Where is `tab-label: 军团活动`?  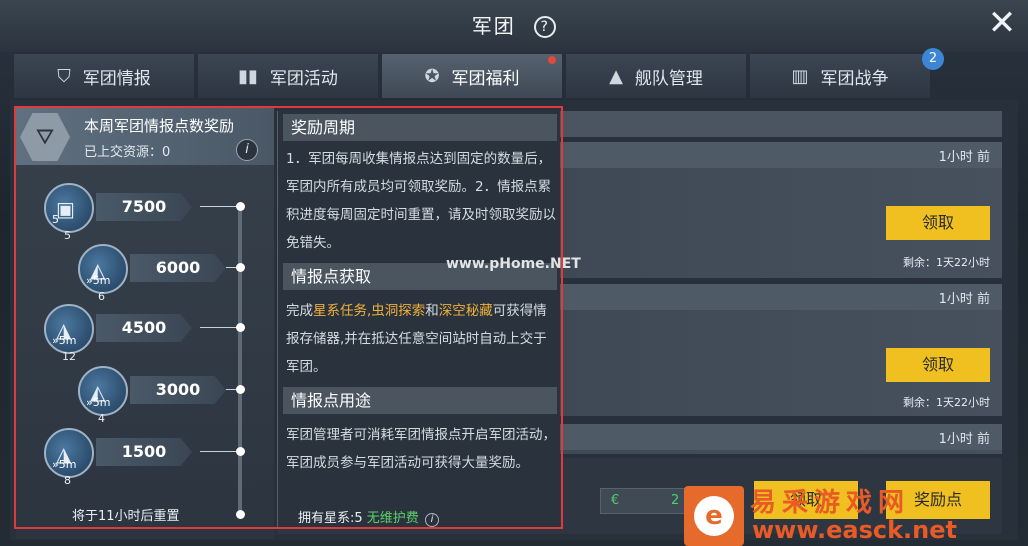 tab-label: 军团活动 is located at coordinates (303, 78).